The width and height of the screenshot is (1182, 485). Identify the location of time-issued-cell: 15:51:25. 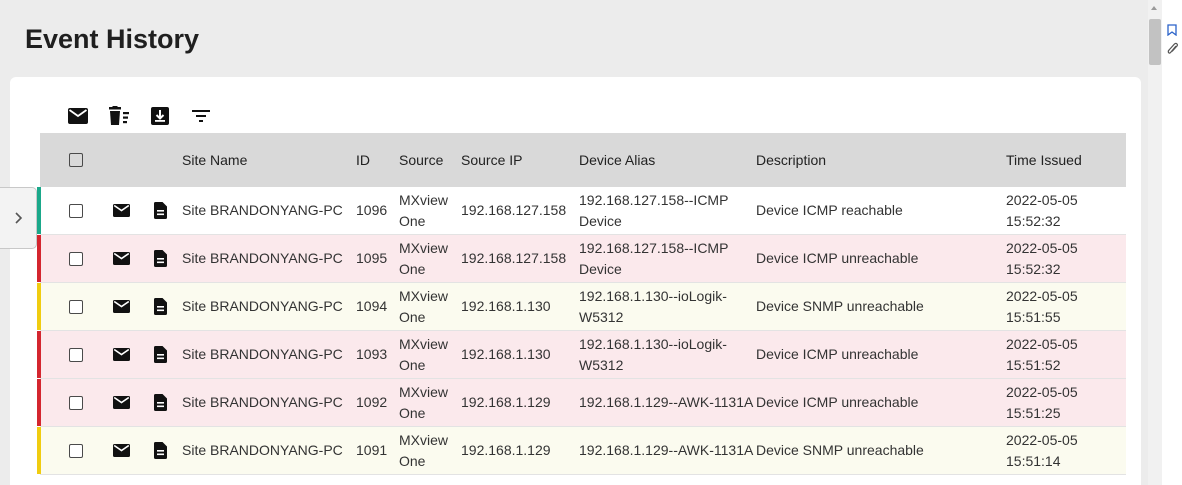
(1033, 412).